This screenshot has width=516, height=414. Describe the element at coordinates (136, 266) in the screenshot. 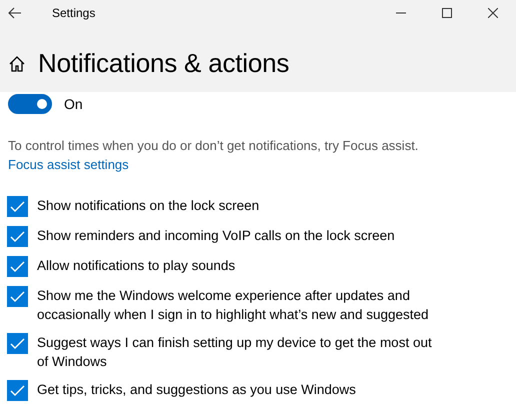

I see `option-label: Allow notifications to play sounds` at that location.